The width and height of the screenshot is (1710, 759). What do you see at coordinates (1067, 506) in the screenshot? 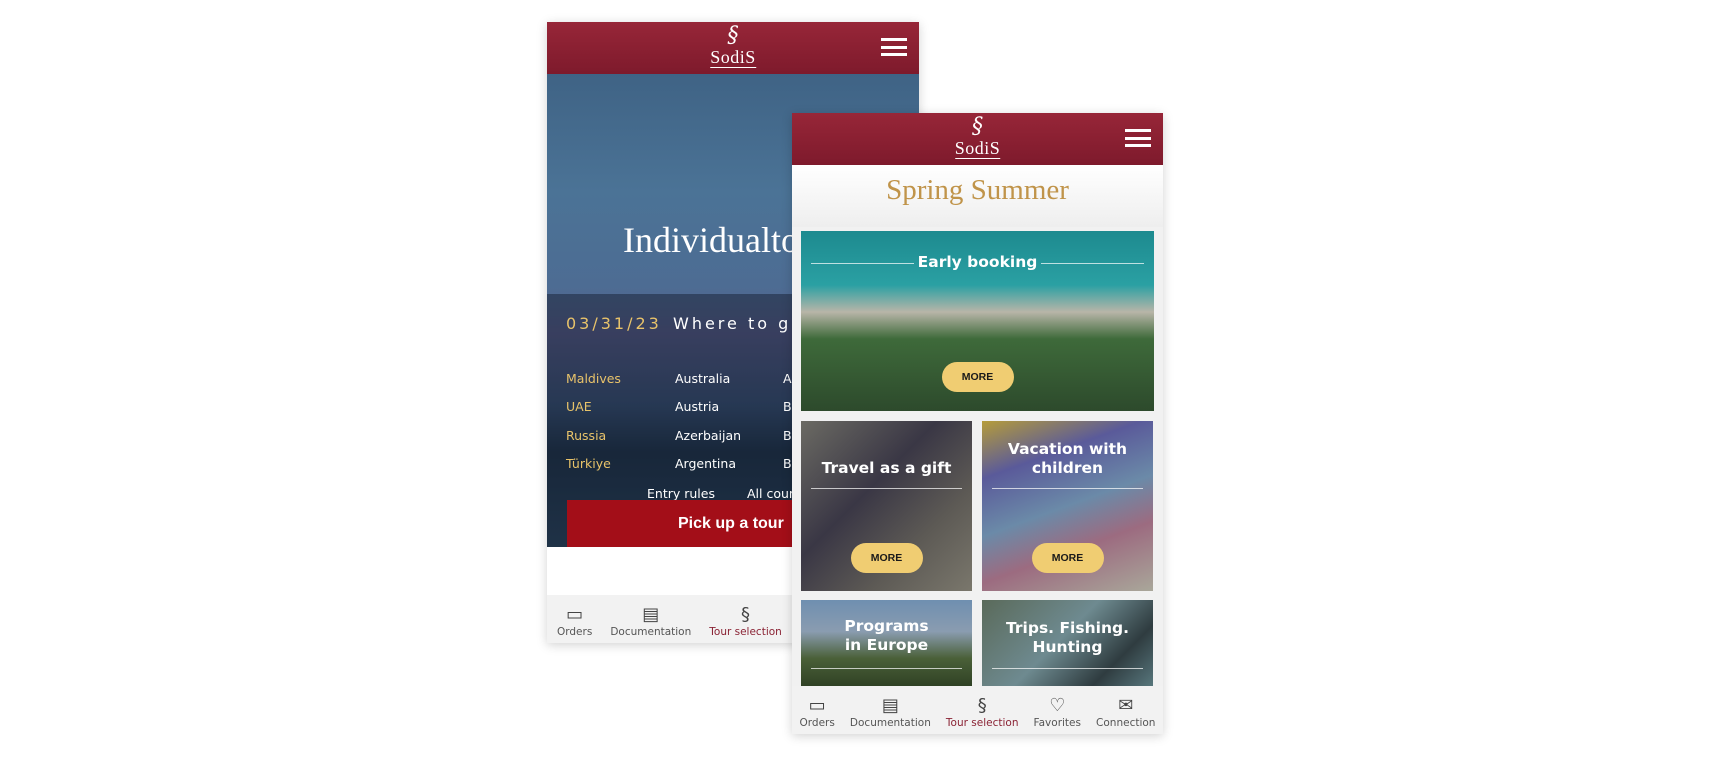
I see `card-vacation-with-children: Vacation with children MORE` at bounding box center [1067, 506].